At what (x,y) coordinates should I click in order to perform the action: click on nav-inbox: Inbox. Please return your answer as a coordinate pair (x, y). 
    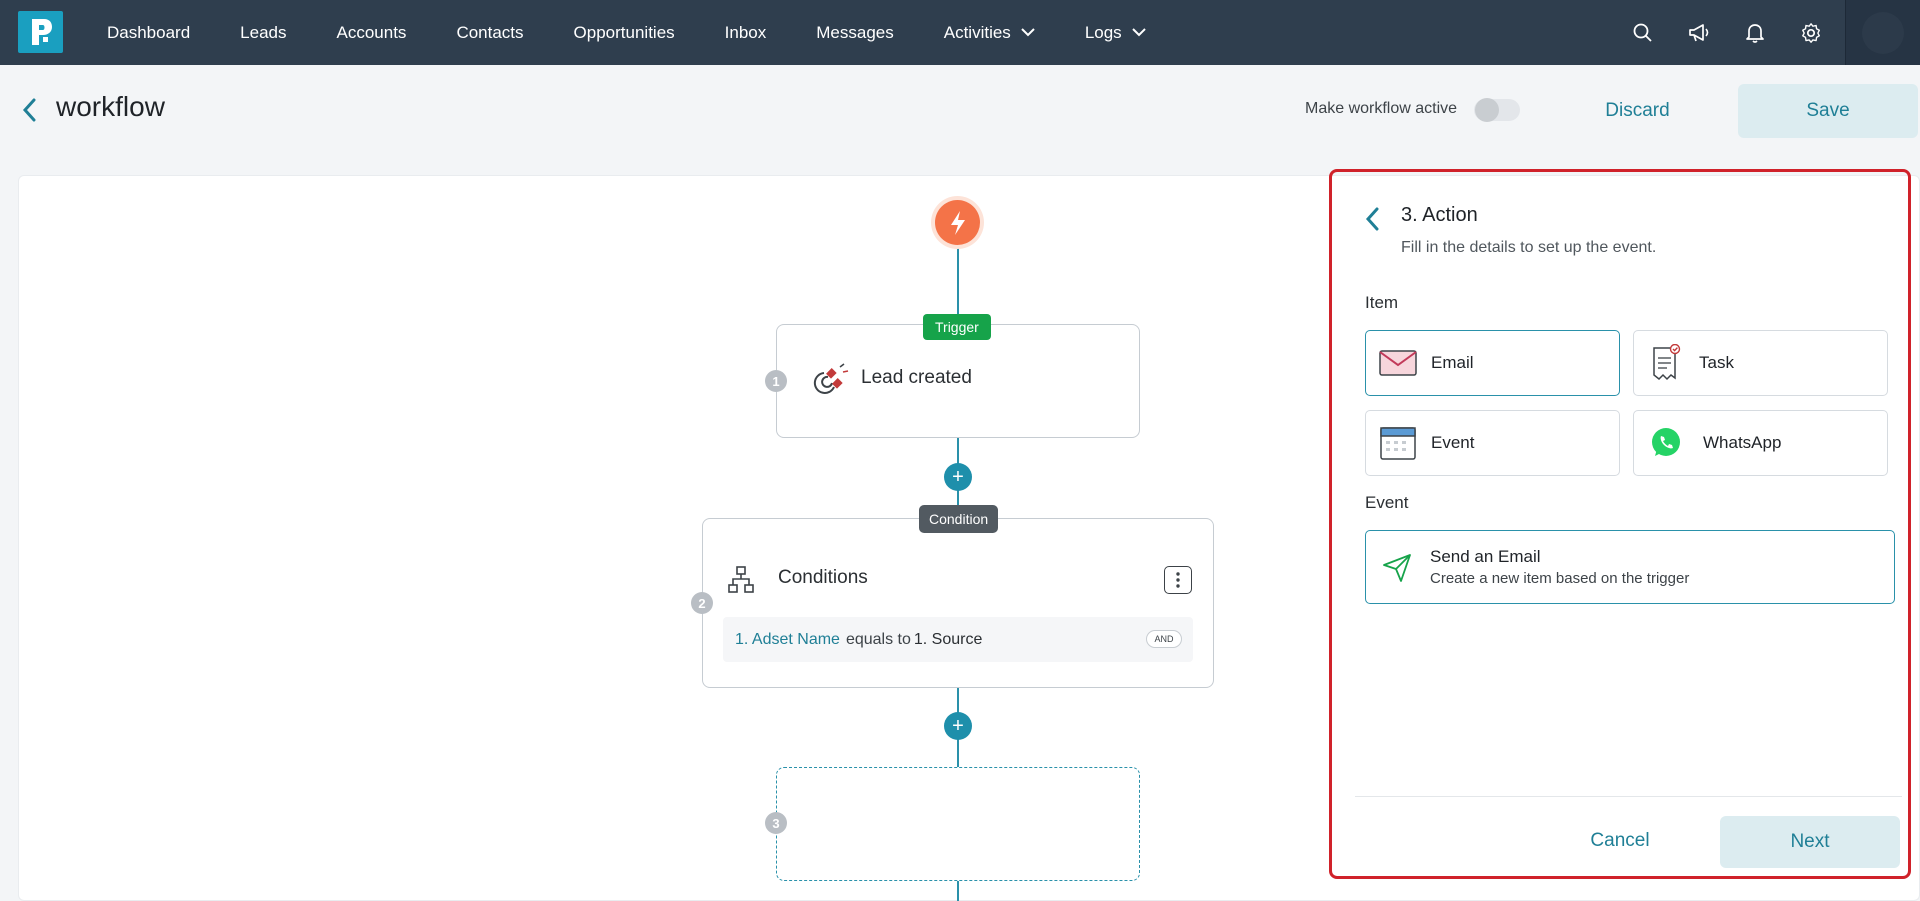
    Looking at the image, I should click on (746, 33).